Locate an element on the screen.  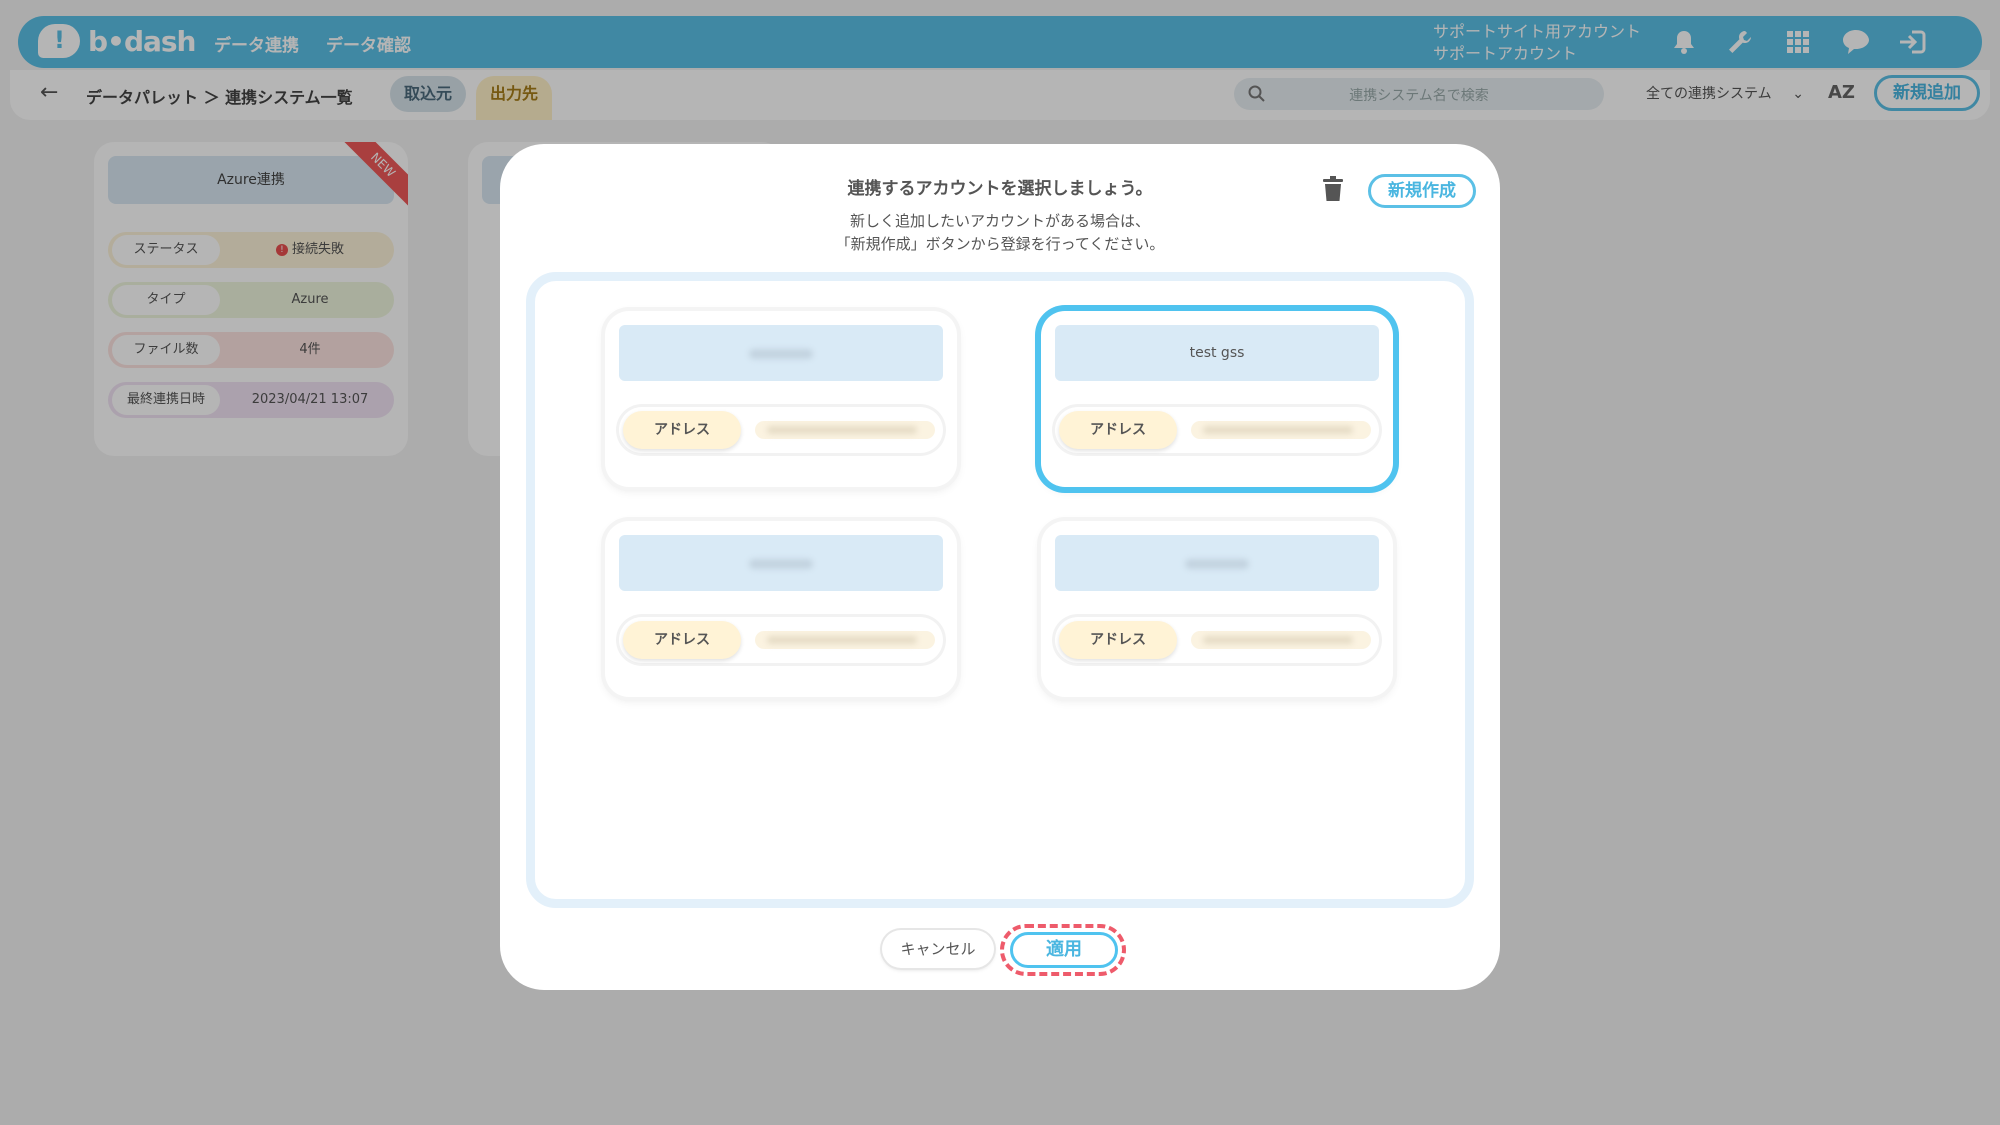
apply-button: 適用 is located at coordinates (1064, 950).